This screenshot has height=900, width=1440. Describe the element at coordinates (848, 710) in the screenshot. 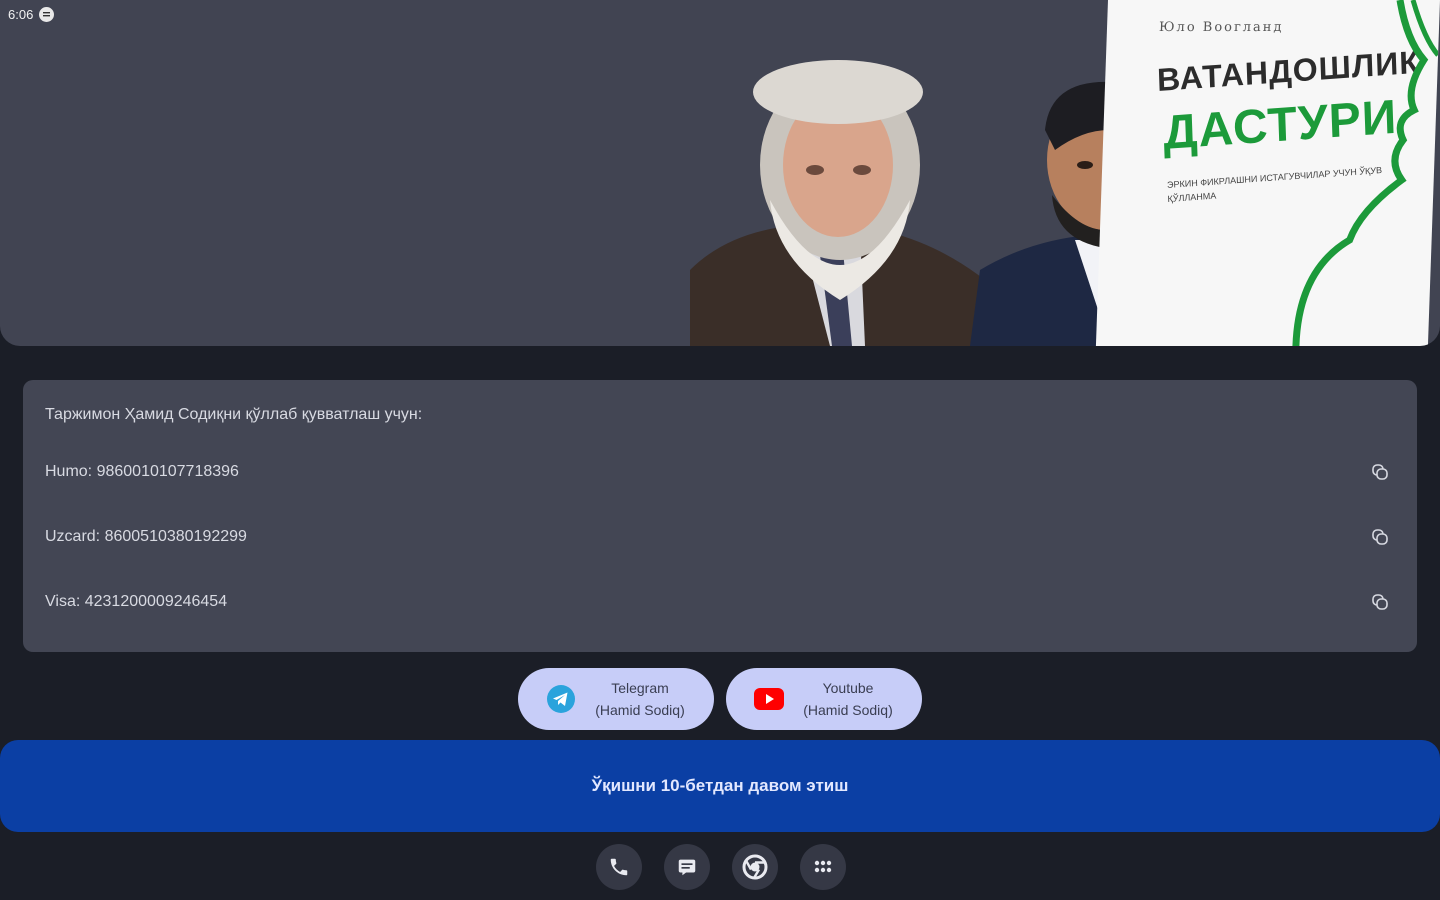

I see `youtube-subtitle: (Hamid Sodiq)` at that location.